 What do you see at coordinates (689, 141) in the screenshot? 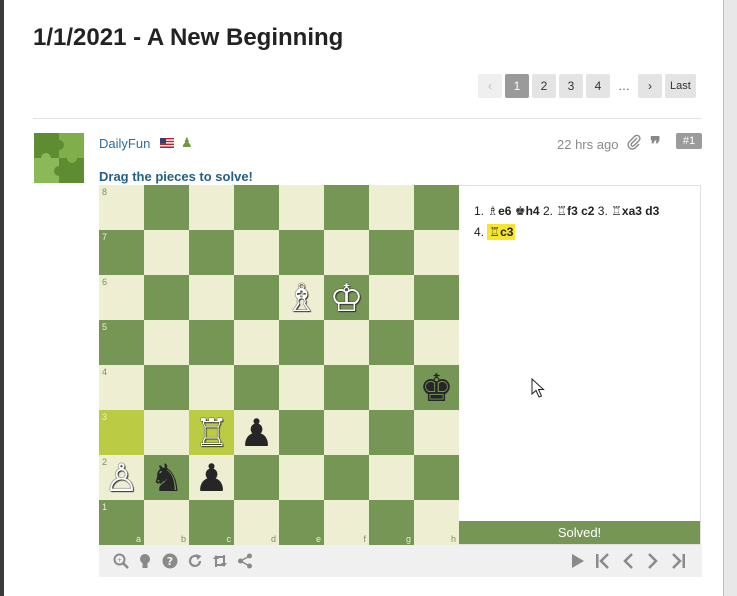
I see `post-number-badge: #1` at bounding box center [689, 141].